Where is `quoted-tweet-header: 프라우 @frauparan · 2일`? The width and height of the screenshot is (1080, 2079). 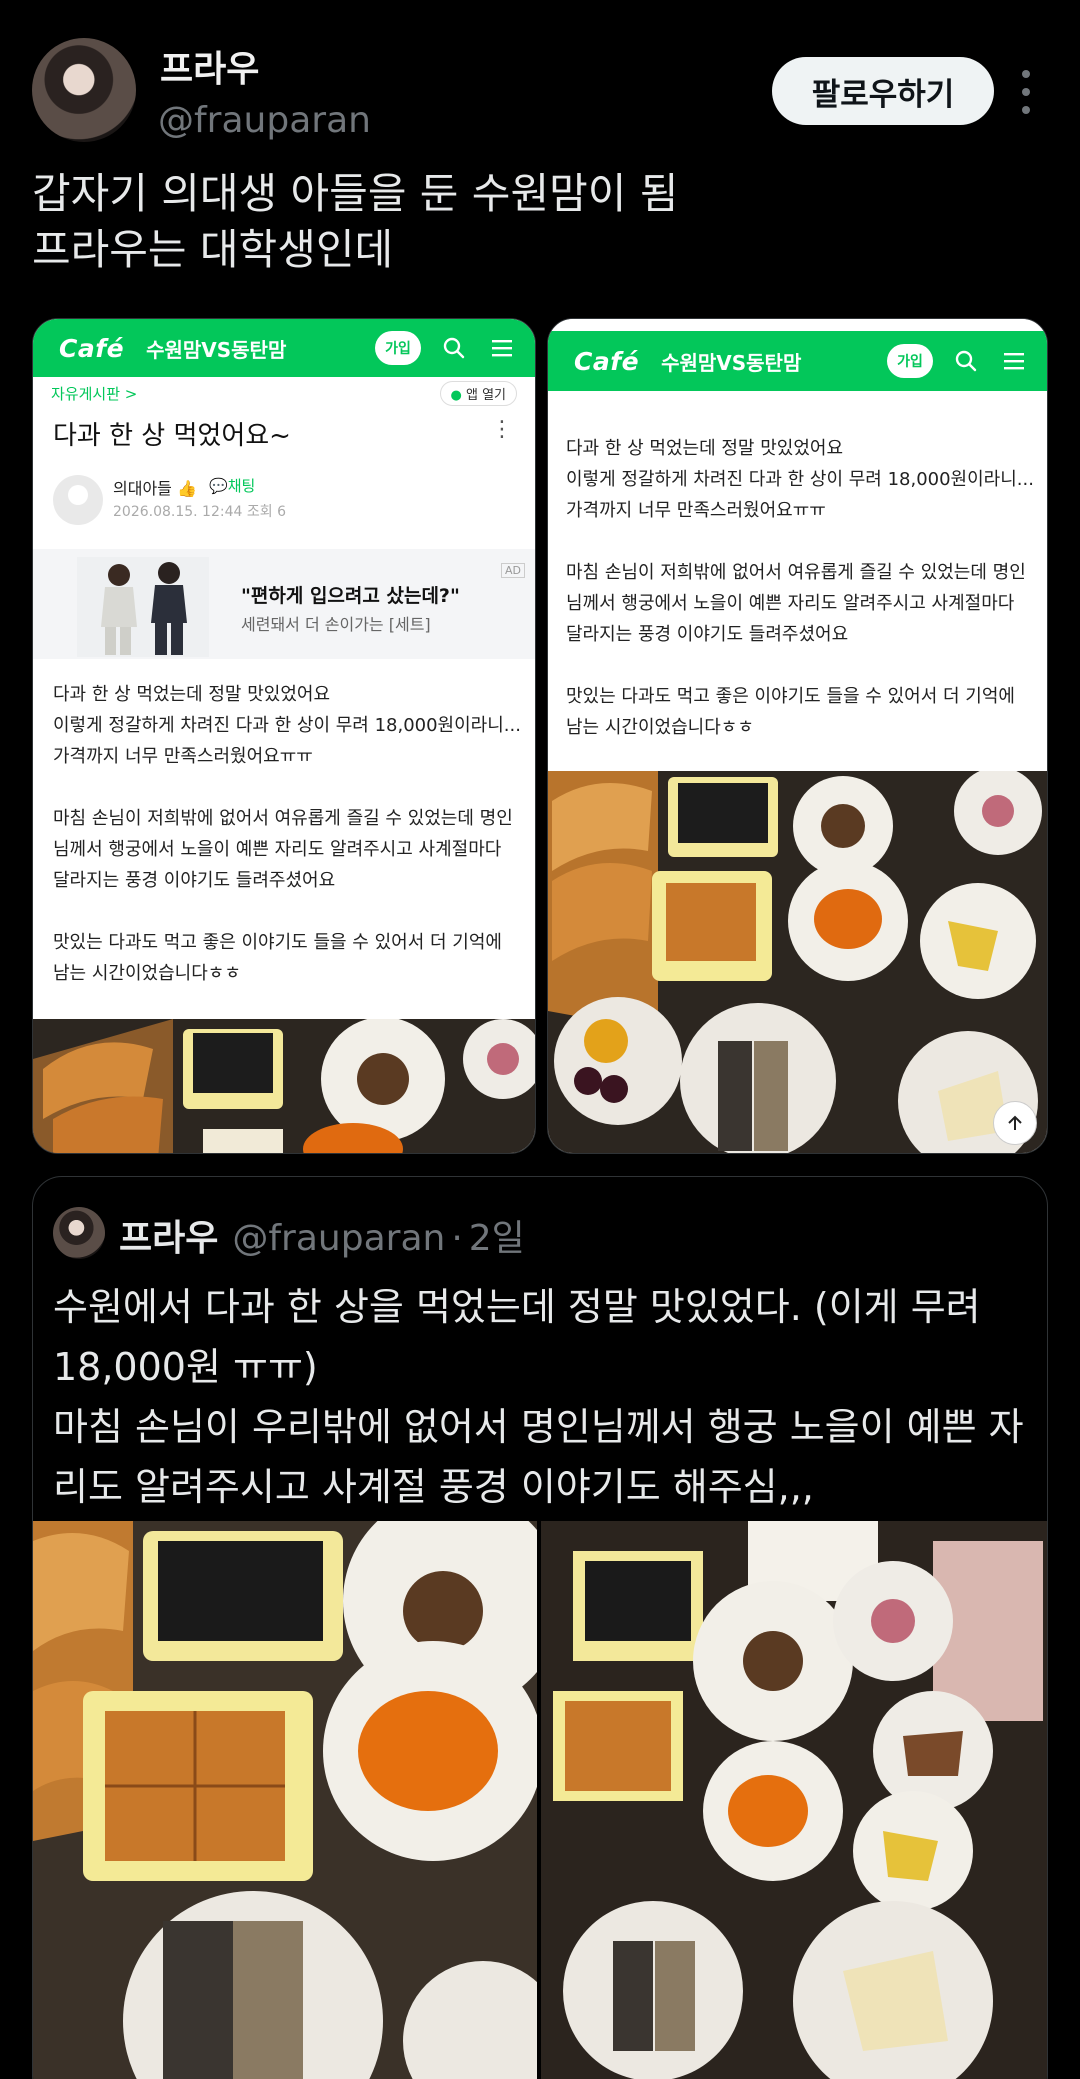 quoted-tweet-header: 프라우 @frauparan · 2일 is located at coordinates (322, 1235).